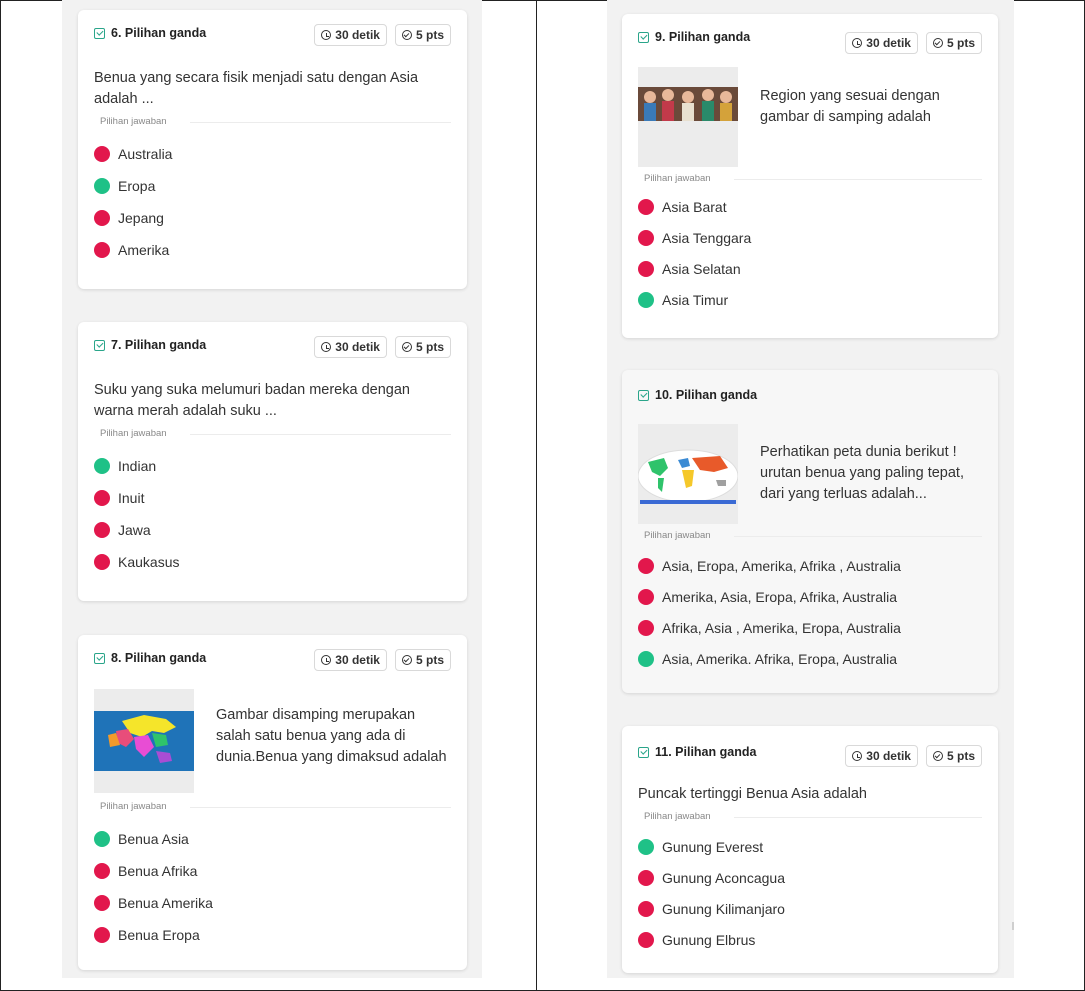 Image resolution: width=1085 pixels, height=991 pixels. Describe the element at coordinates (134, 530) in the screenshot. I see `option-label: Jawa` at that location.